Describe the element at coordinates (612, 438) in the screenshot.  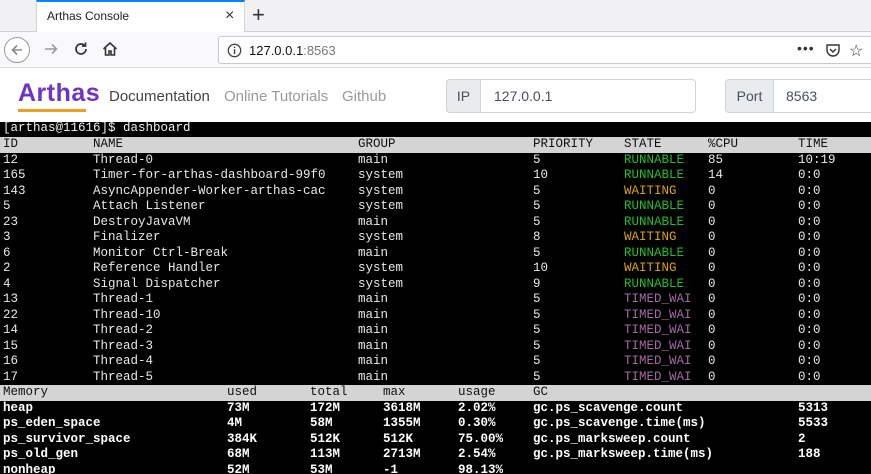
I see `memory-gc: gc.ps_marksweep.count` at that location.